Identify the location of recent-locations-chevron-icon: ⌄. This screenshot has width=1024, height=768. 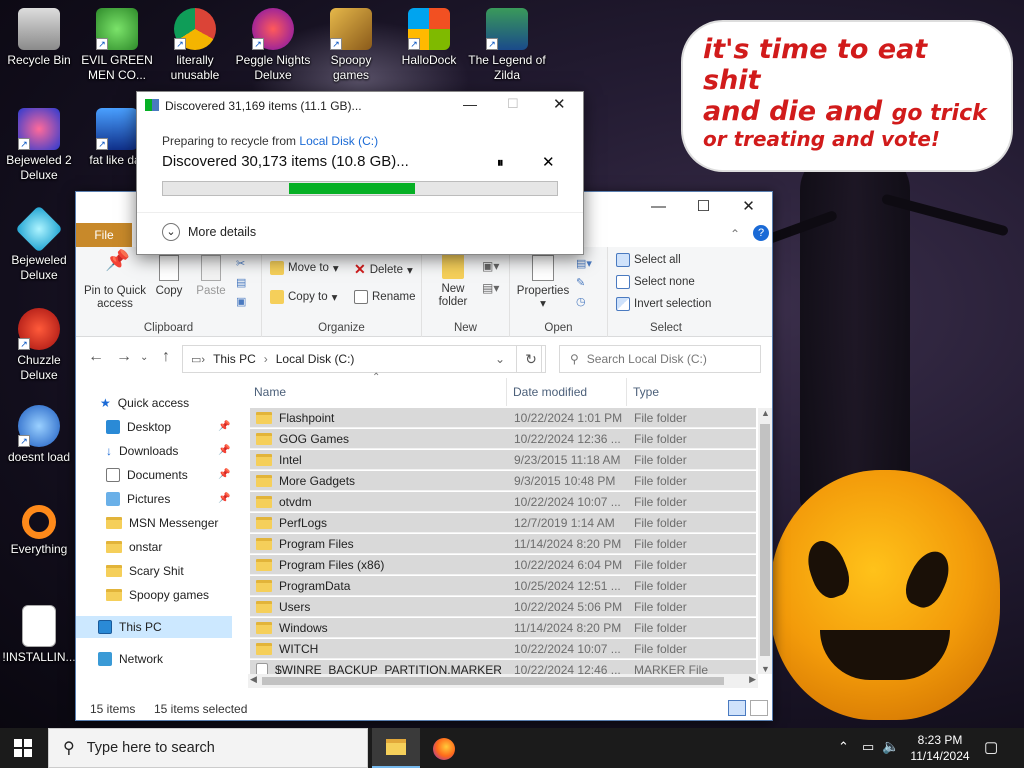
(144, 357).